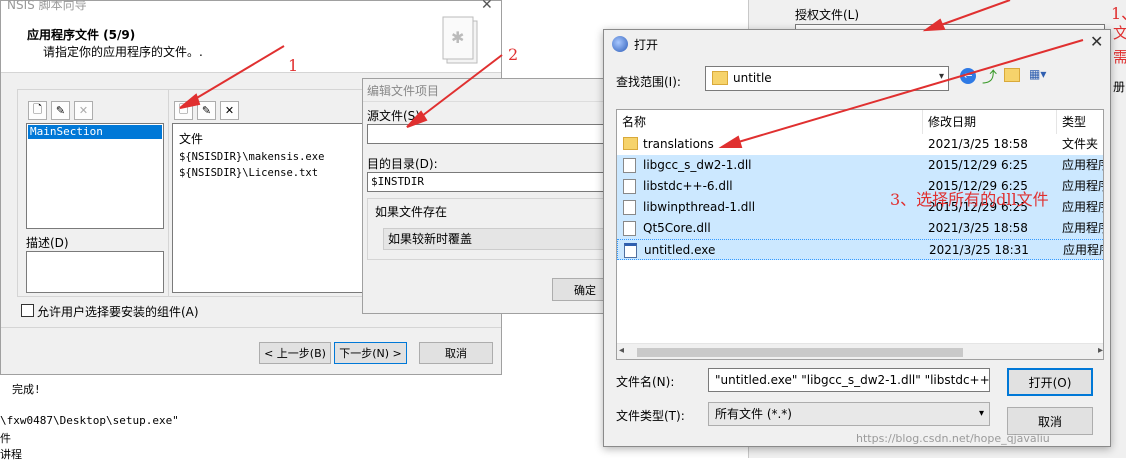 Image resolution: width=1126 pixels, height=462 pixels. What do you see at coordinates (1083, 250) in the screenshot?
I see `file-type: 应用程序` at bounding box center [1083, 250].